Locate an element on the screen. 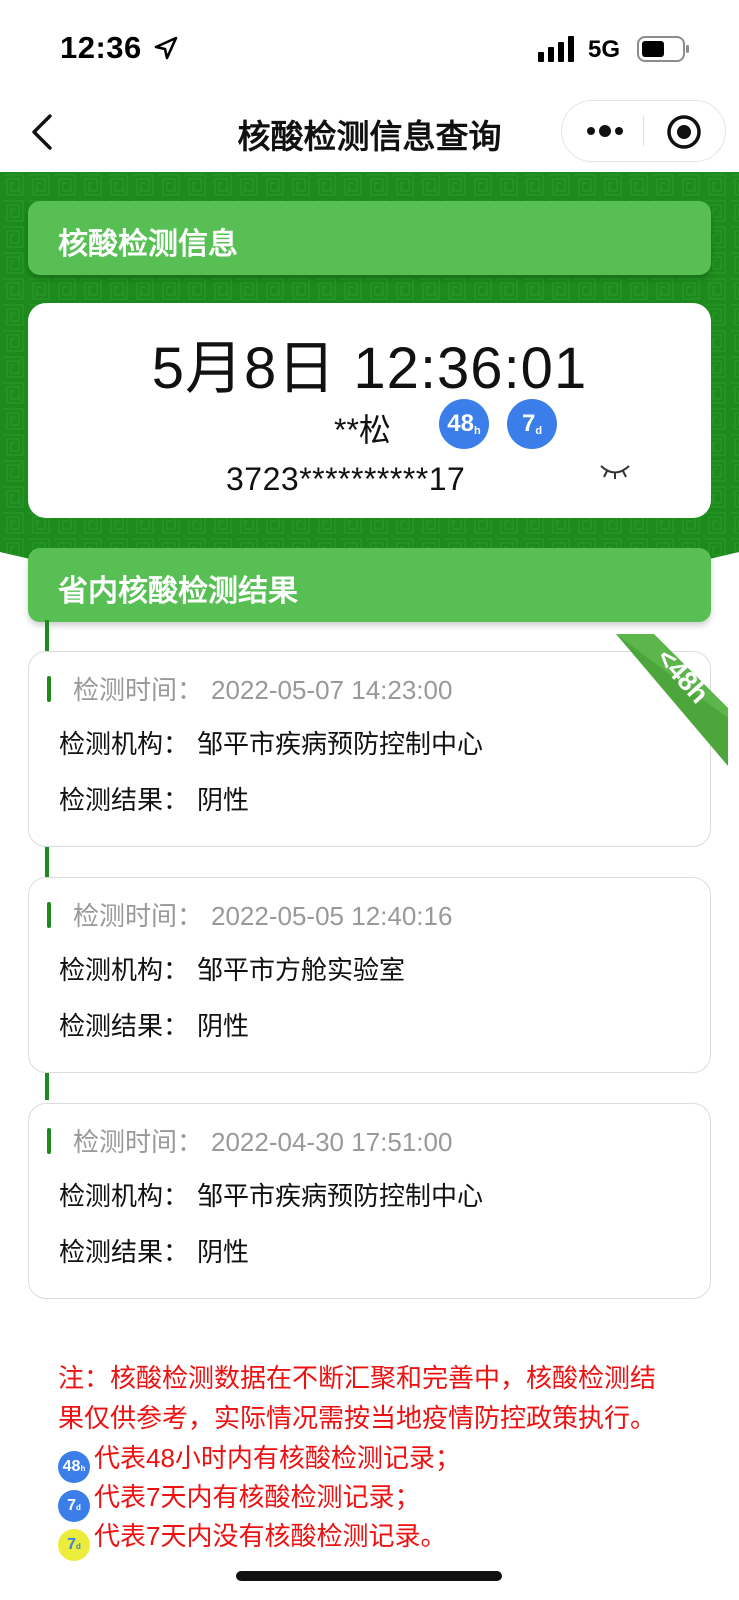  status-time: 12:36 is located at coordinates (101, 47).